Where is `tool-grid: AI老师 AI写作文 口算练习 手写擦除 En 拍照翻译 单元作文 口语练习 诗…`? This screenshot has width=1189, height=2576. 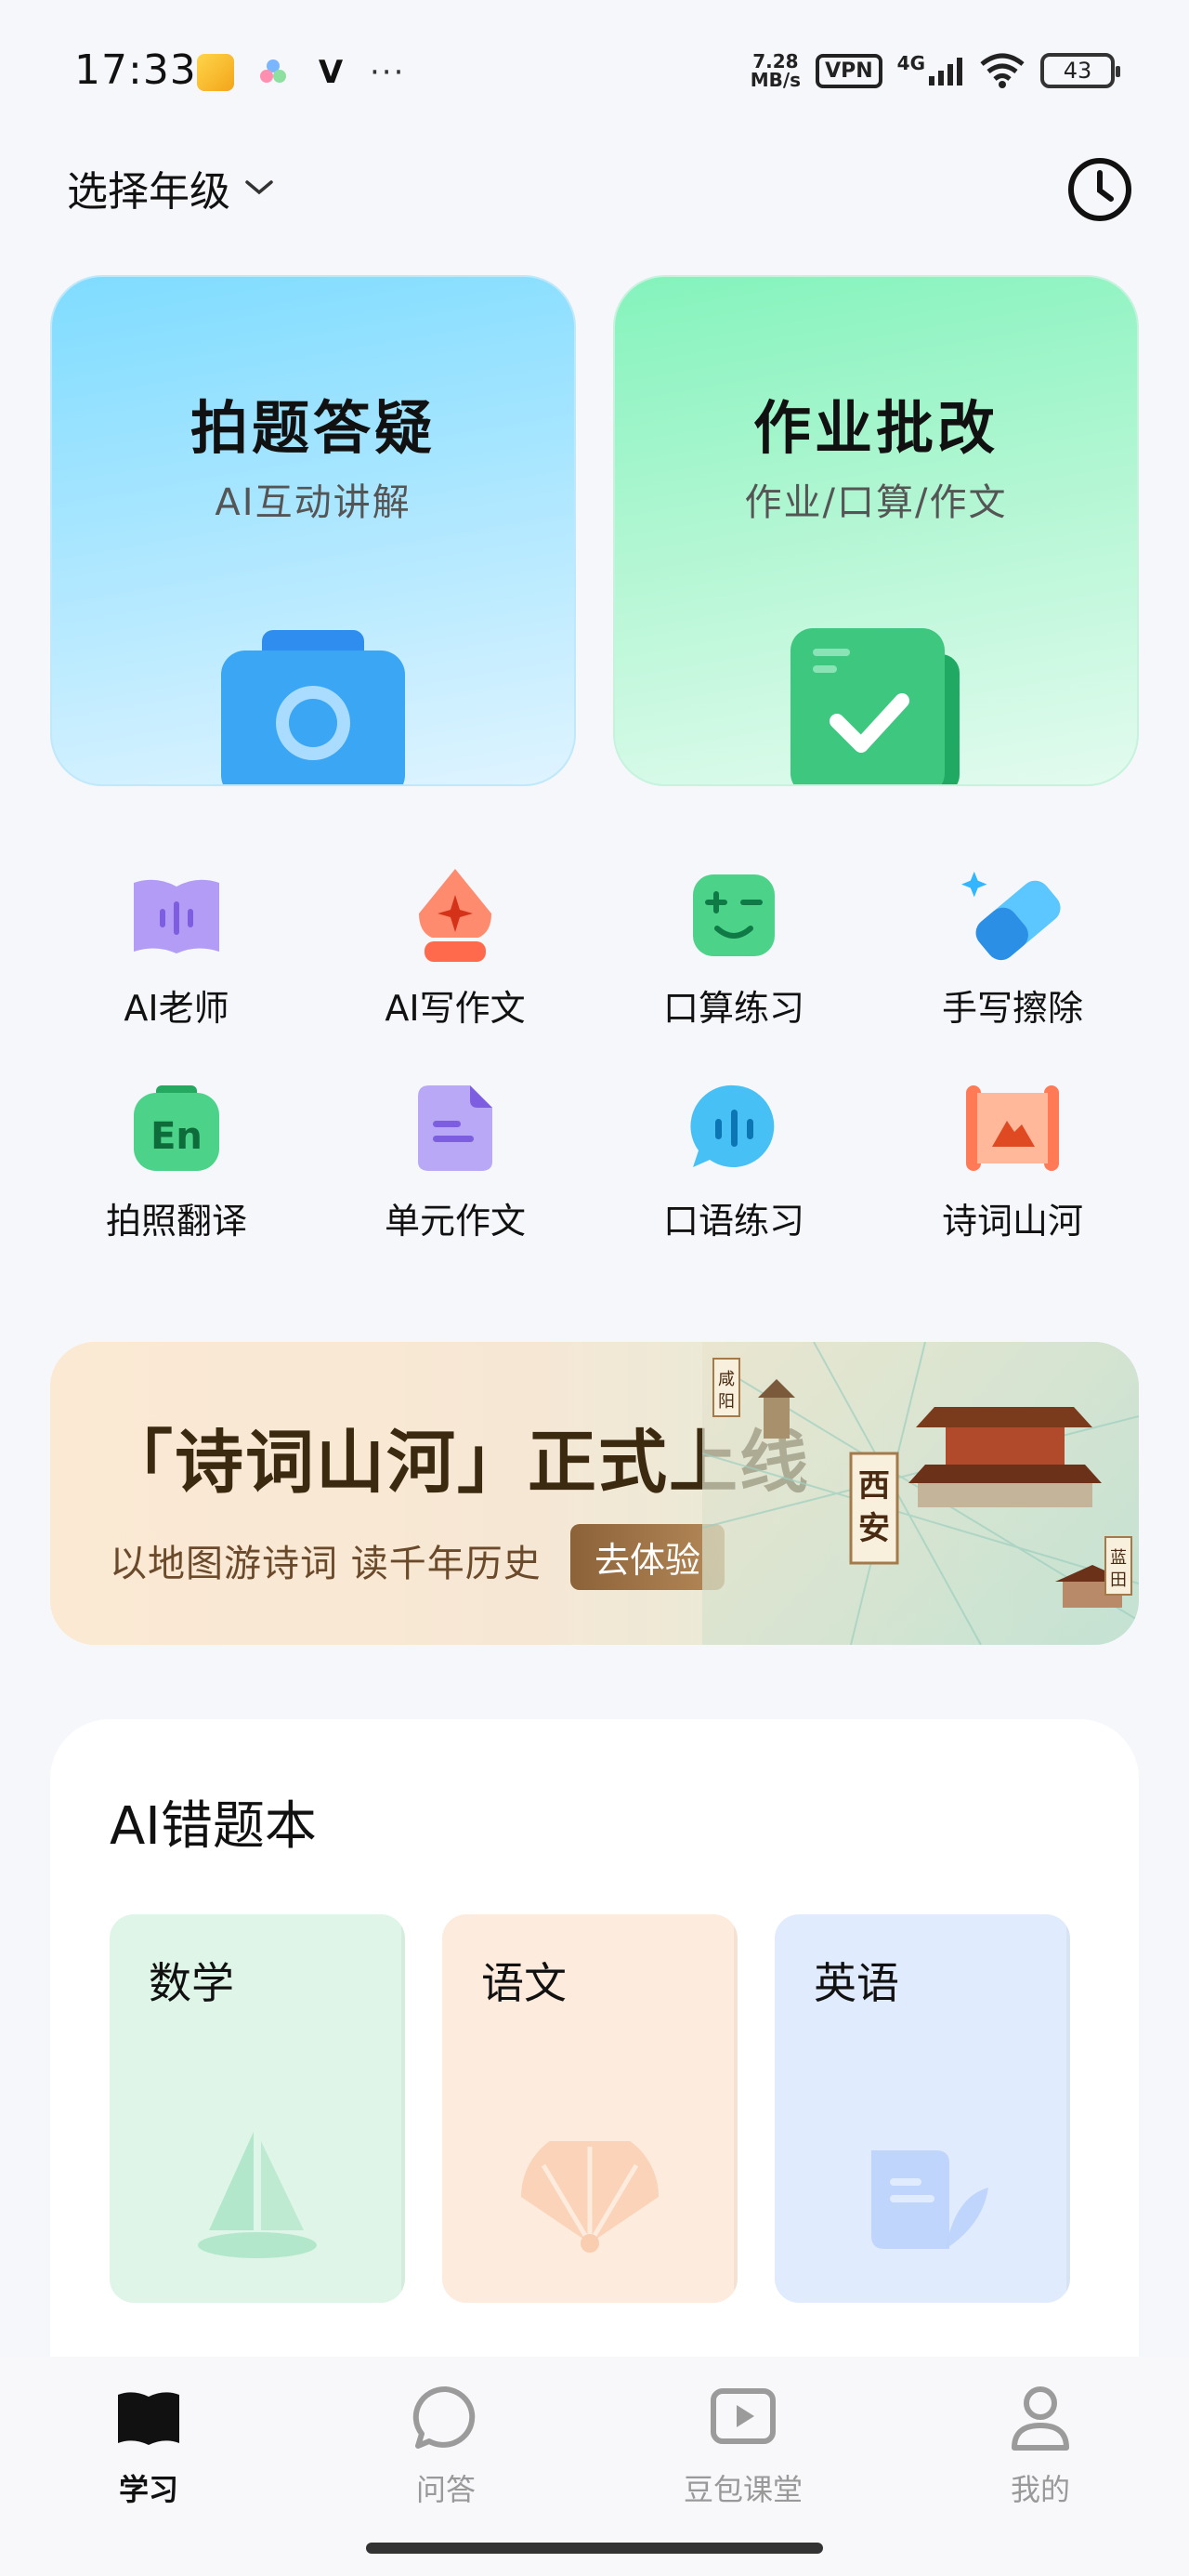 tool-grid: AI老师 AI写作文 口算练习 手写擦除 En 拍照翻译 单元作文 口语练习 诗… is located at coordinates (594, 1053).